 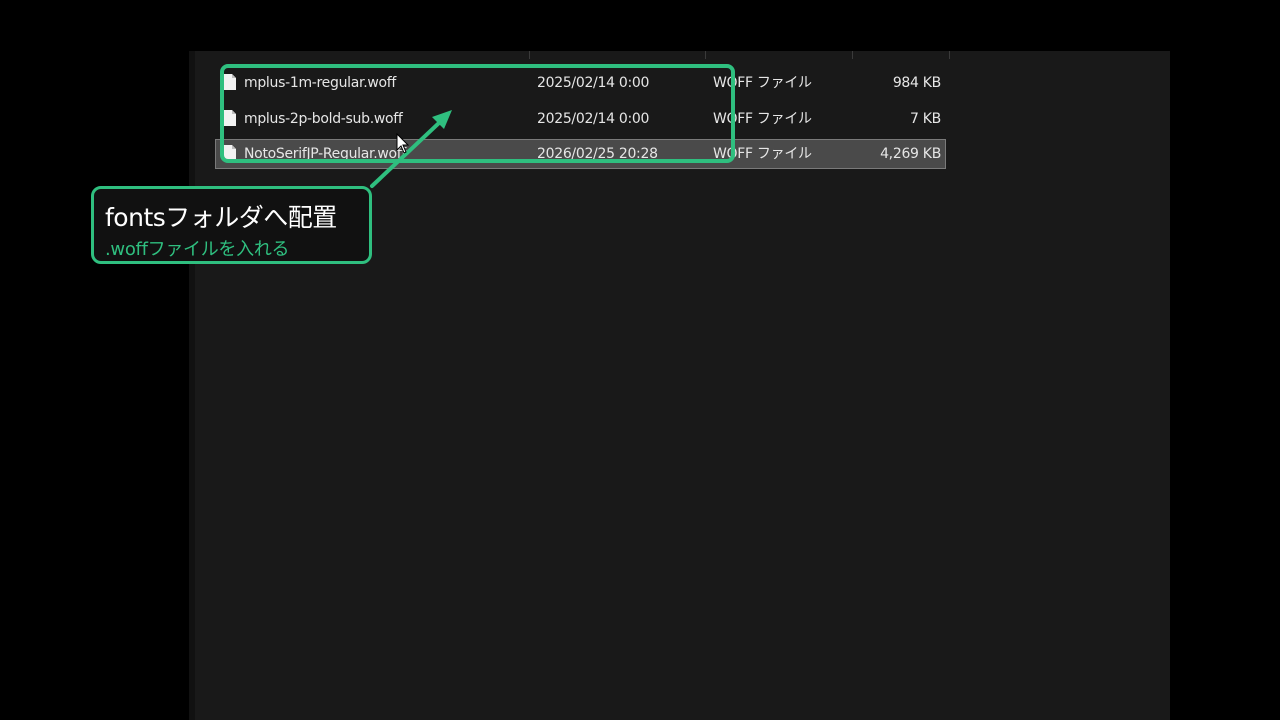 What do you see at coordinates (852, 55) in the screenshot?
I see `column-divider-size` at bounding box center [852, 55].